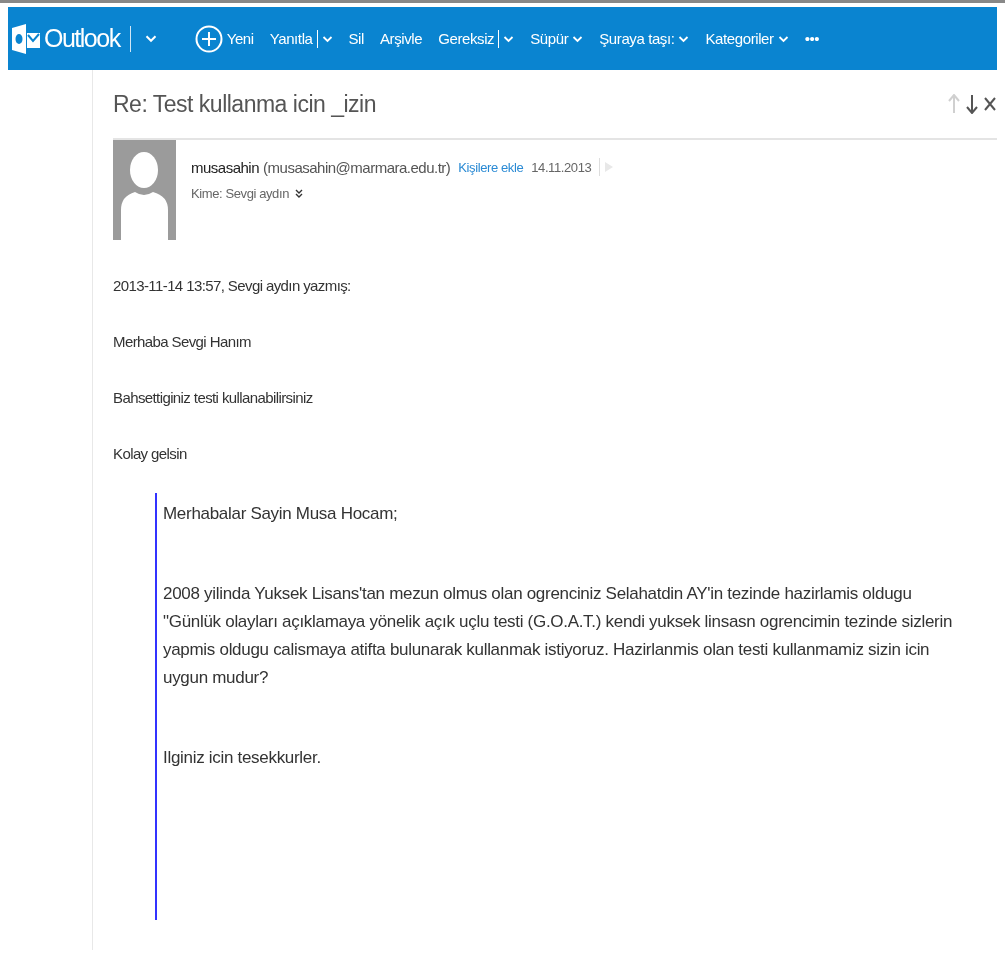  What do you see at coordinates (557, 38) in the screenshot?
I see `toolbar-button: Süpür` at bounding box center [557, 38].